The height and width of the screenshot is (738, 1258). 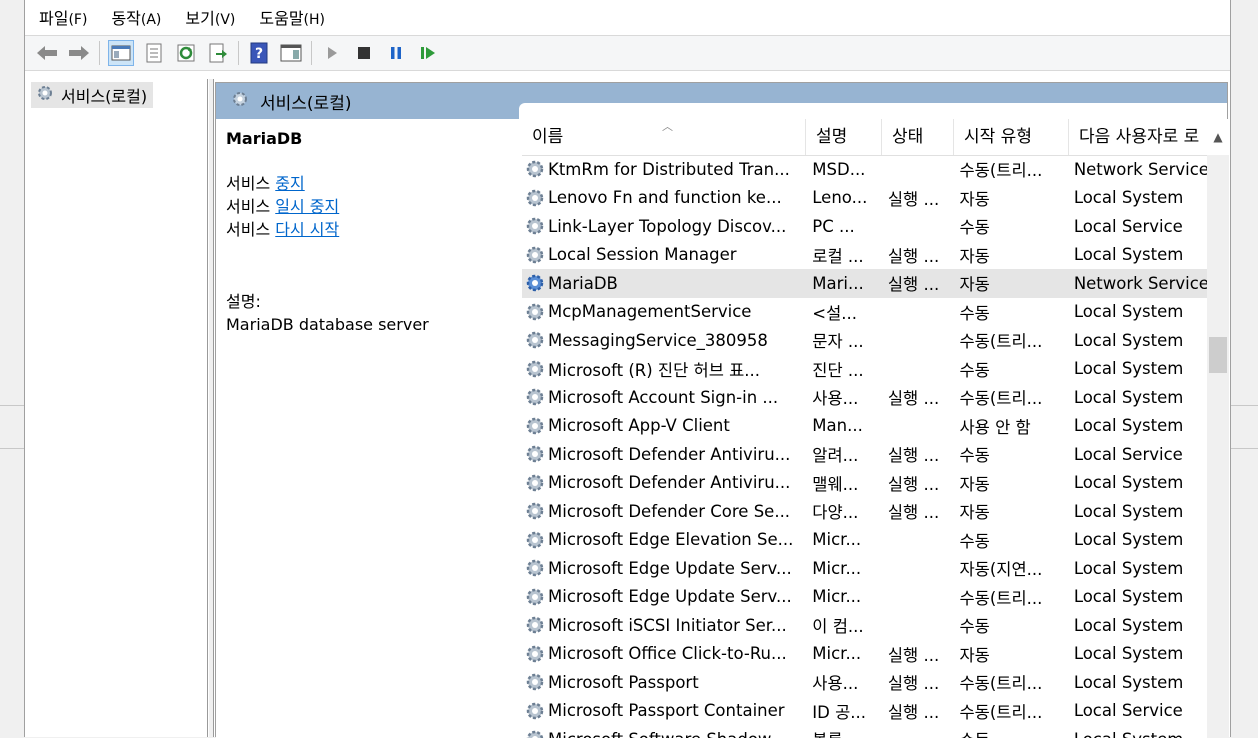 What do you see at coordinates (428, 53) in the screenshot?
I see `resume-service-icon` at bounding box center [428, 53].